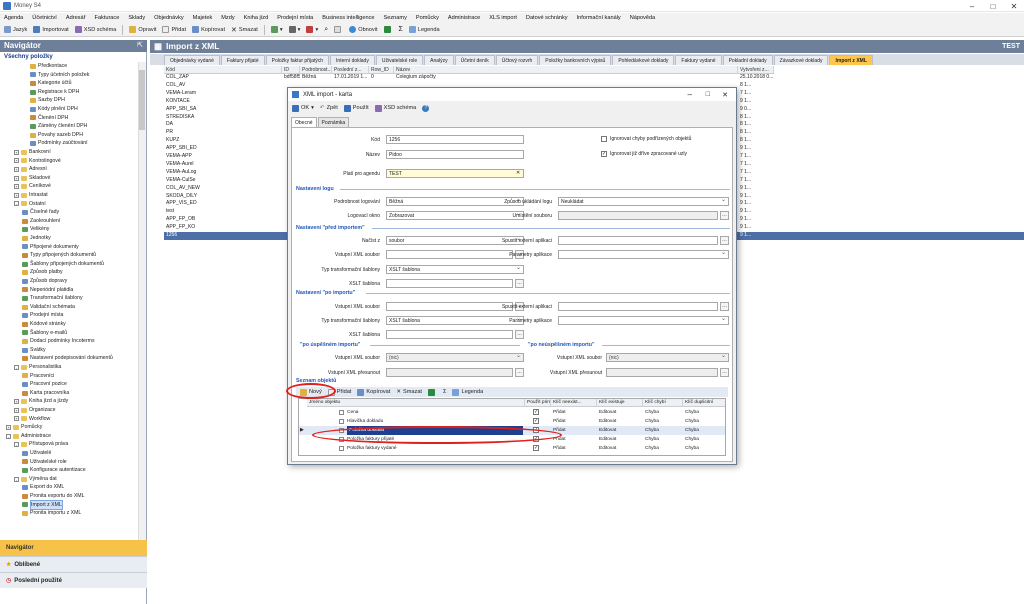 Image resolution: width=1024 pixels, height=604 pixels. What do you see at coordinates (36, 453) in the screenshot?
I see `nav-item: Uživatelé` at bounding box center [36, 453].